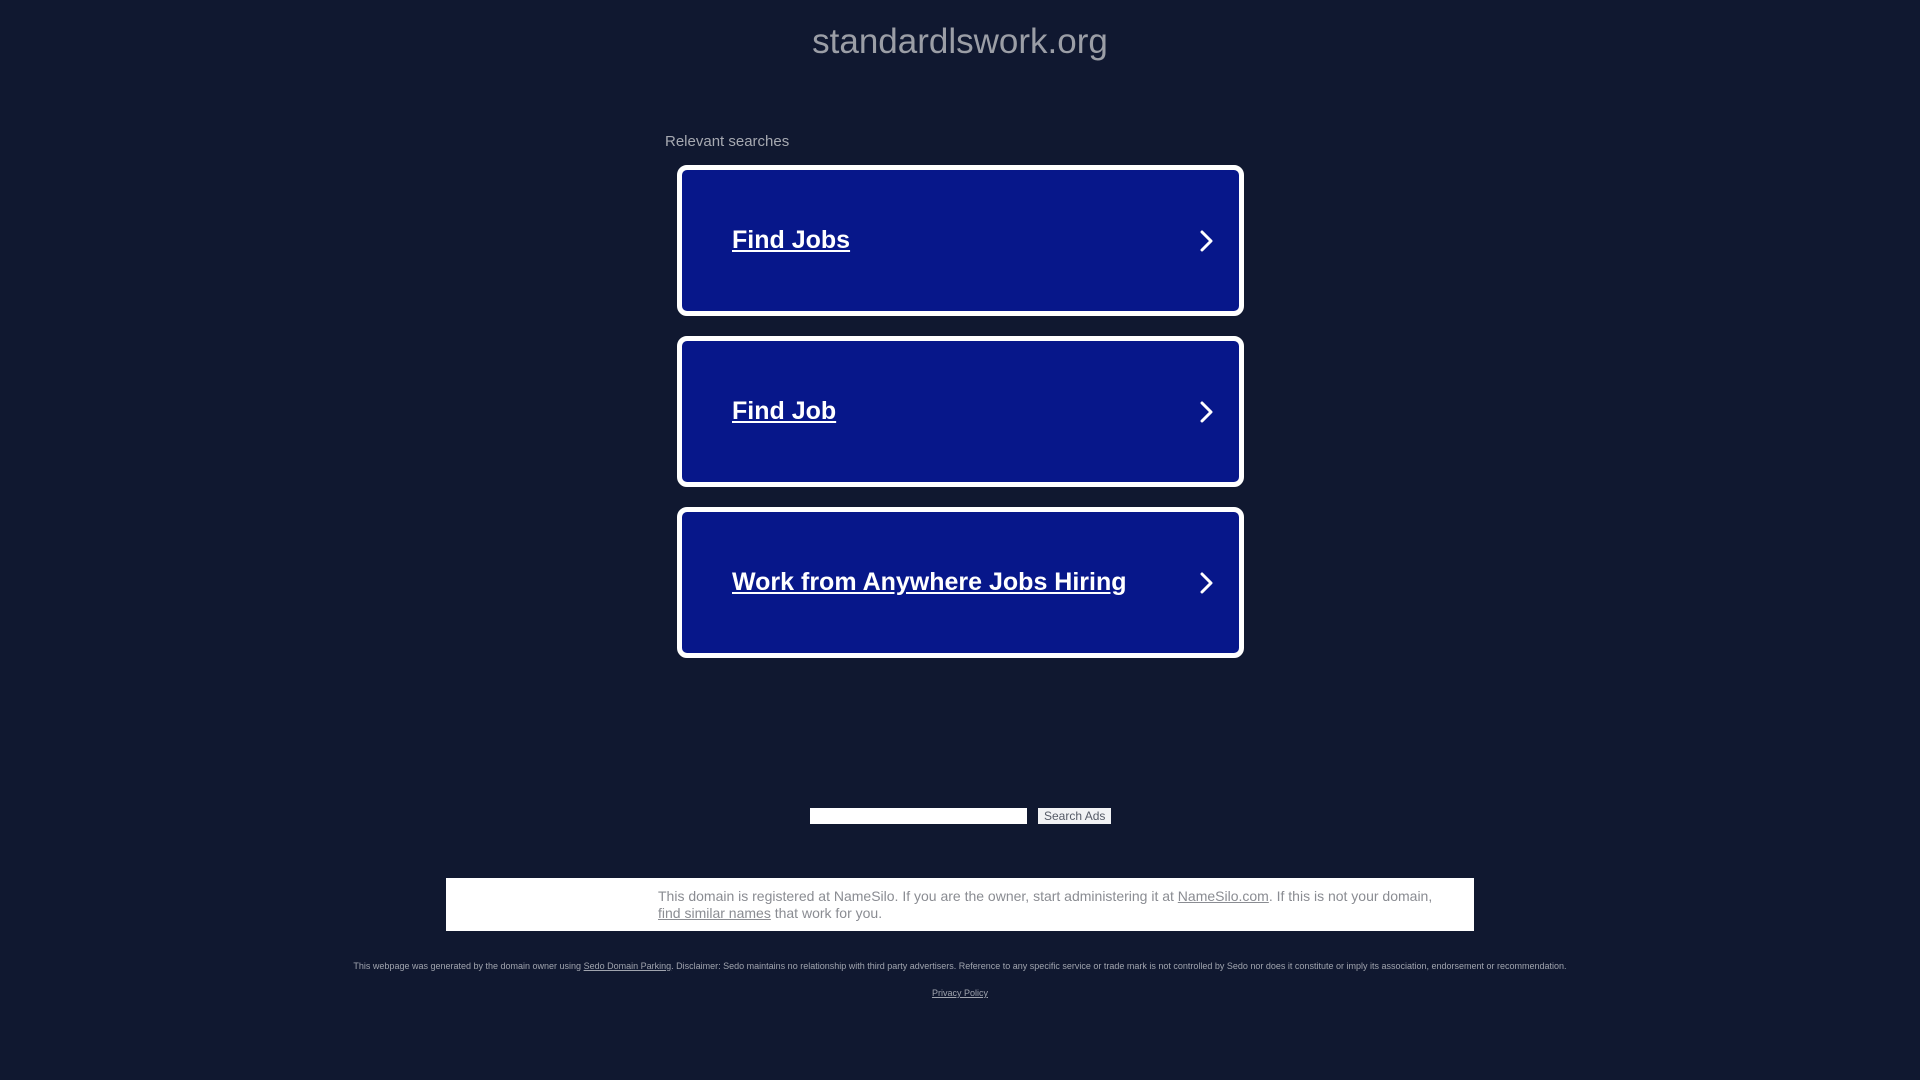 The image size is (1920, 1080). What do you see at coordinates (714, 913) in the screenshot?
I see `find-similar-names-link: find similar names` at bounding box center [714, 913].